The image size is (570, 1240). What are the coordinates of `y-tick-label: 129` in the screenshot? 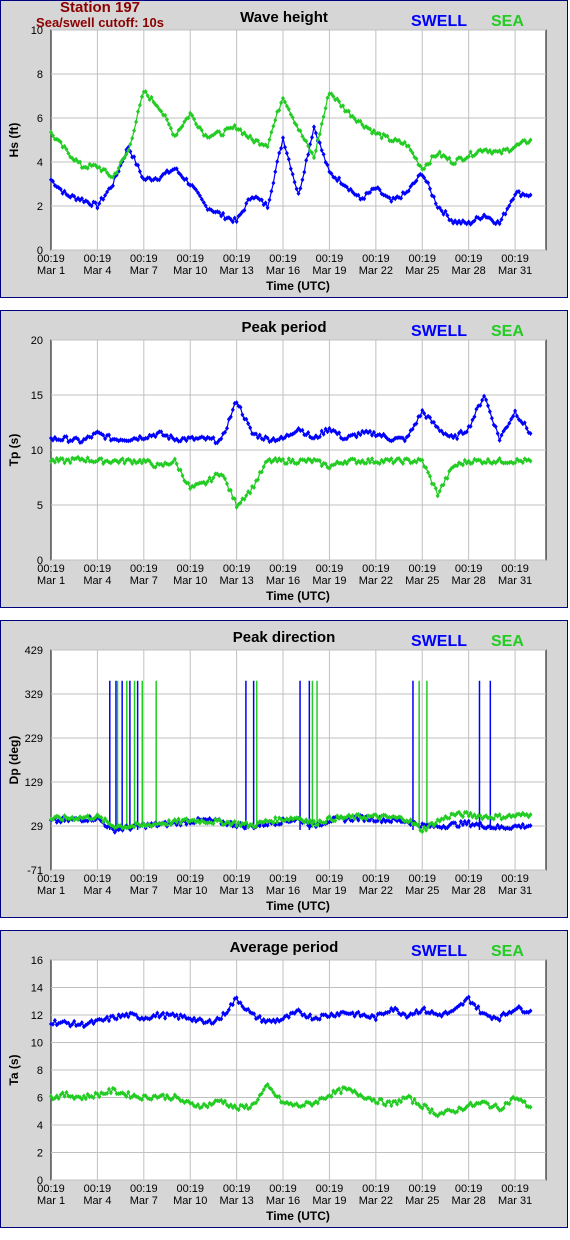 It's located at (34, 783).